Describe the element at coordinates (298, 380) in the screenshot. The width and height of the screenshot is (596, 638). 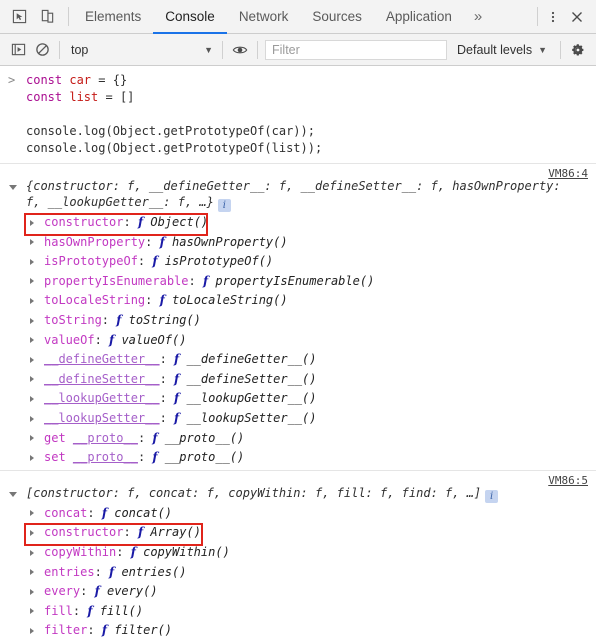
I see `property-row: __defineSetter__: f __defineSetter__()` at that location.